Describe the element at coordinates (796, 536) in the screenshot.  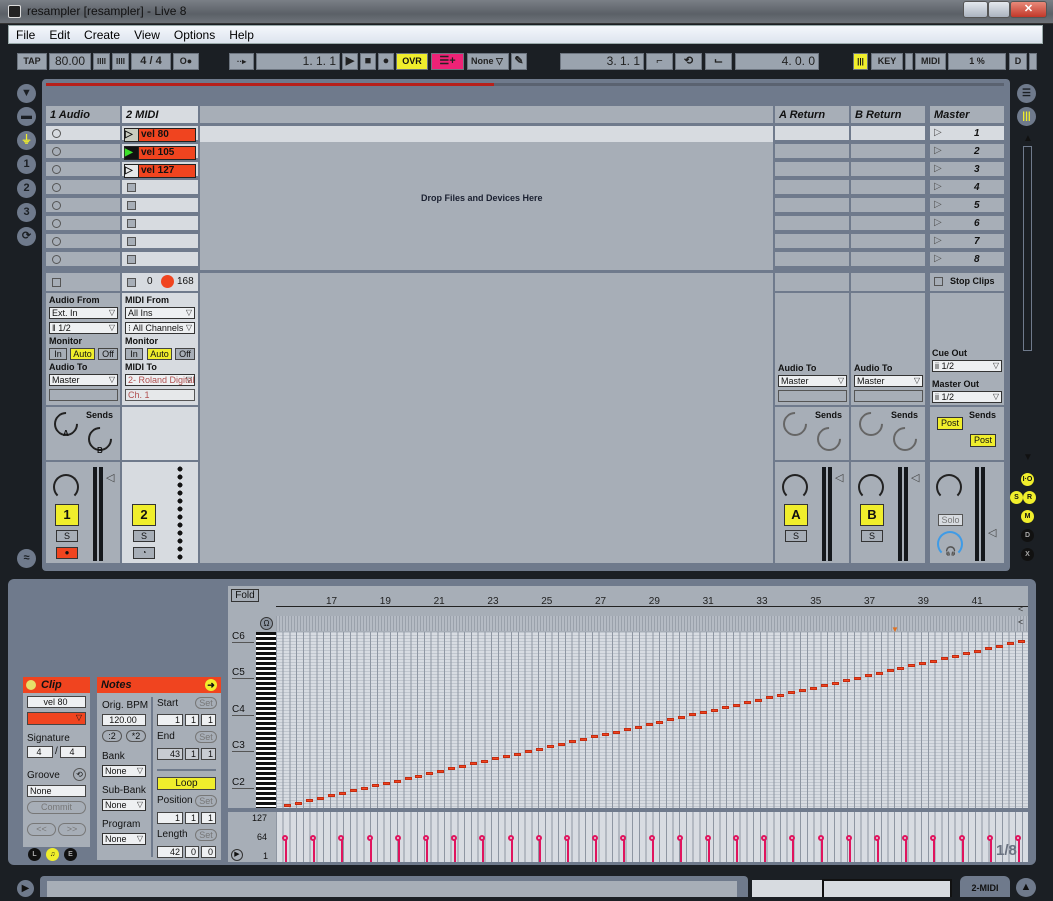
I see `return-a-solo-button: S` at that location.